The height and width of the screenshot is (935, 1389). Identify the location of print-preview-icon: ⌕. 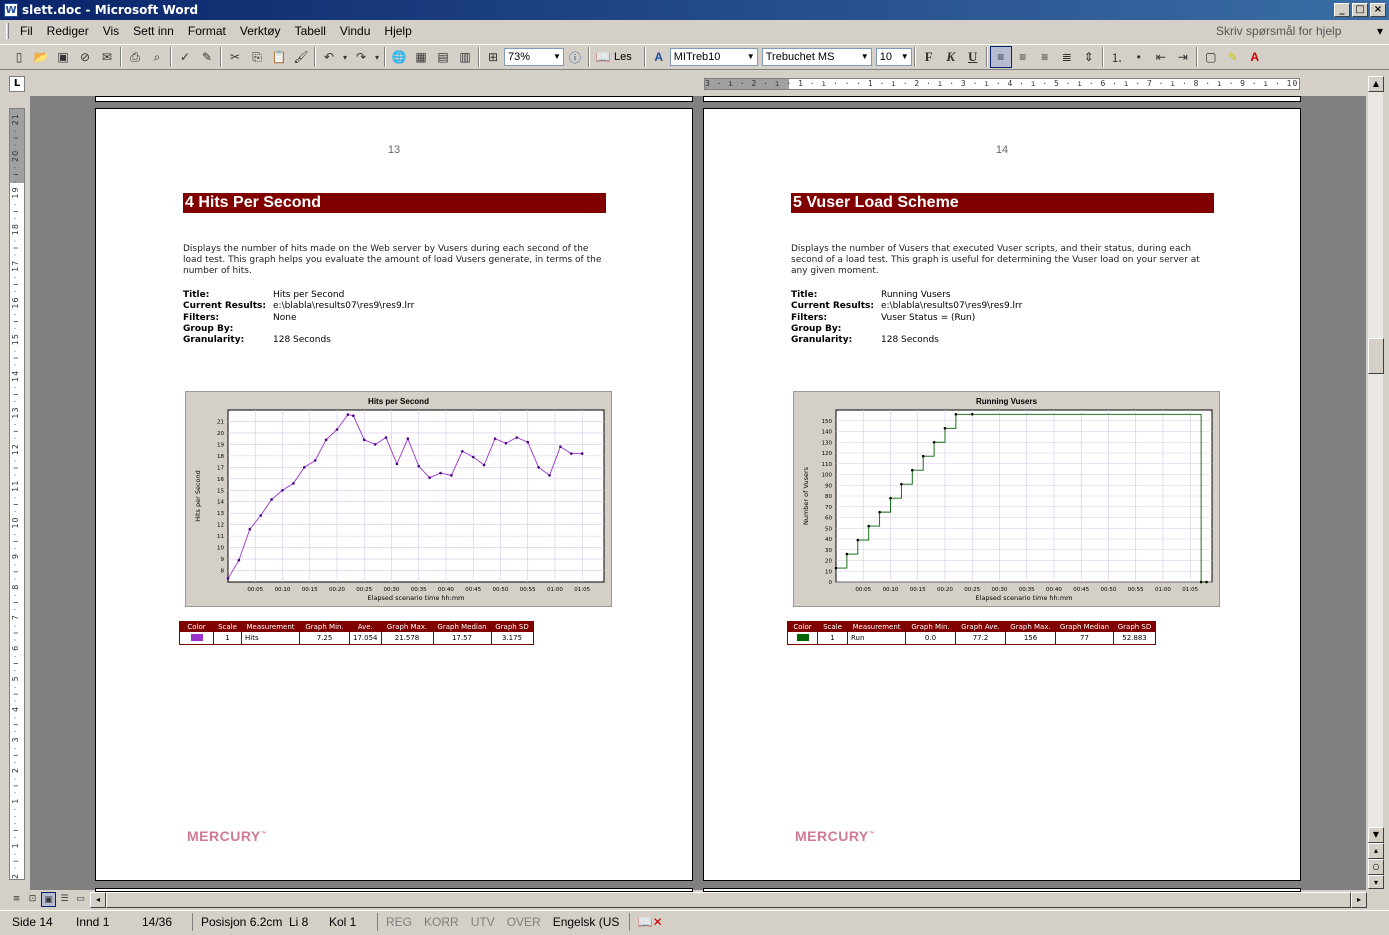
(157, 57).